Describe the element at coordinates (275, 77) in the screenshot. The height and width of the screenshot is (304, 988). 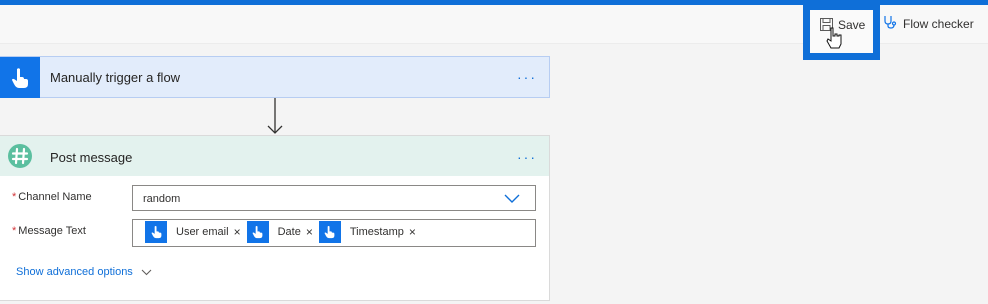
I see `trigger-card: Manually trigger a flow ···` at that location.